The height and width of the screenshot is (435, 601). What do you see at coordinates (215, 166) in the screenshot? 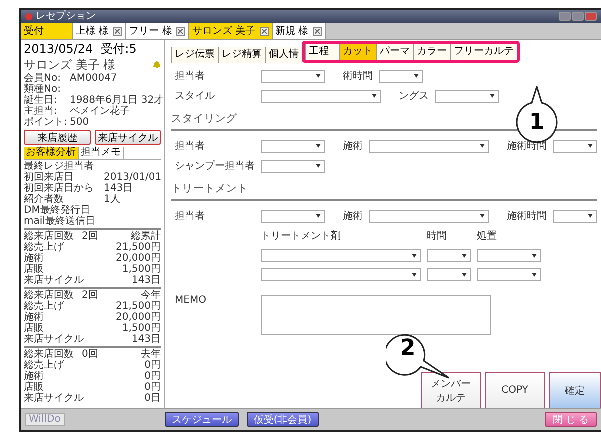
I see `field-label: シャンプー担当者` at bounding box center [215, 166].